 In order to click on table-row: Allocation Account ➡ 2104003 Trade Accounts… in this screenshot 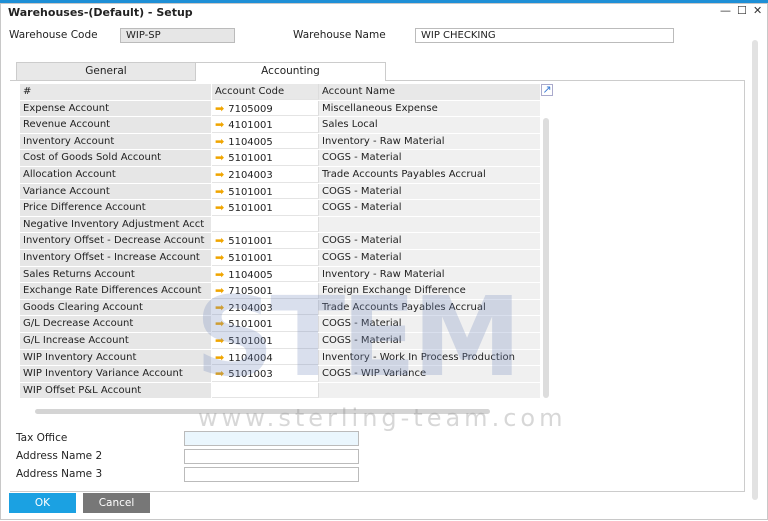, I will do `click(280, 175)`.